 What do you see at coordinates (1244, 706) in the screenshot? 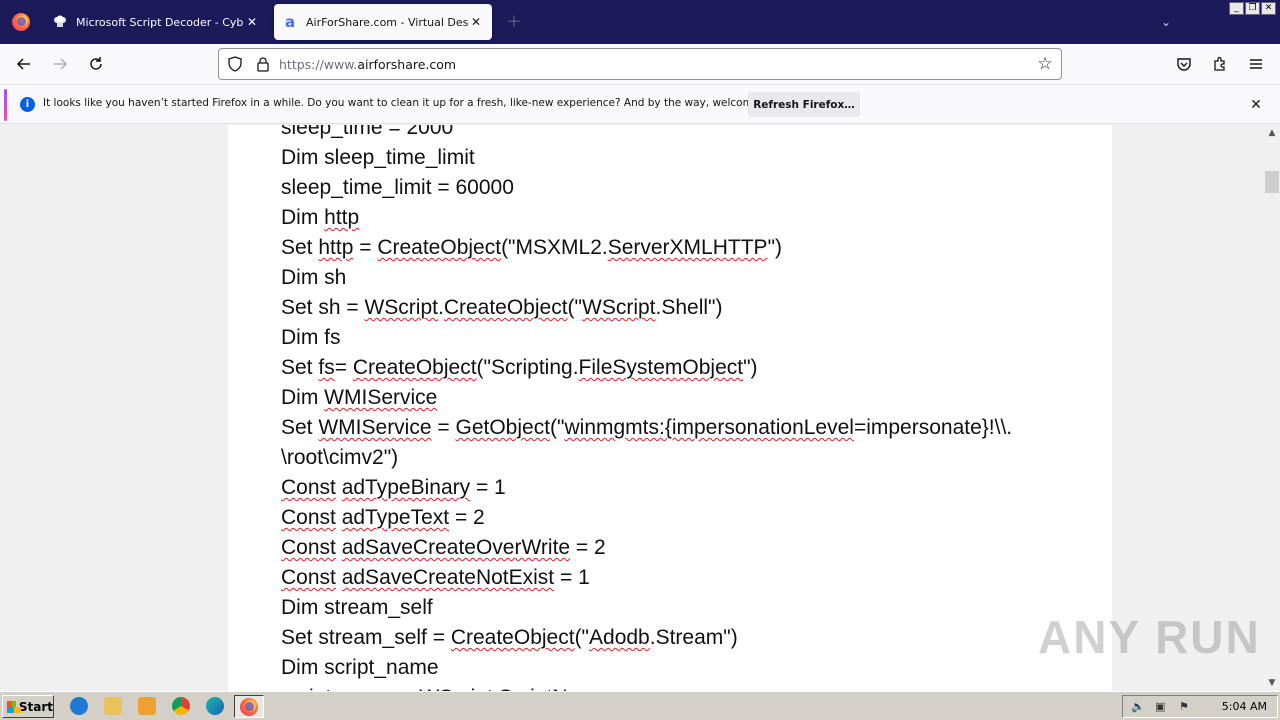
I see `clock: 5:04 AM` at bounding box center [1244, 706].